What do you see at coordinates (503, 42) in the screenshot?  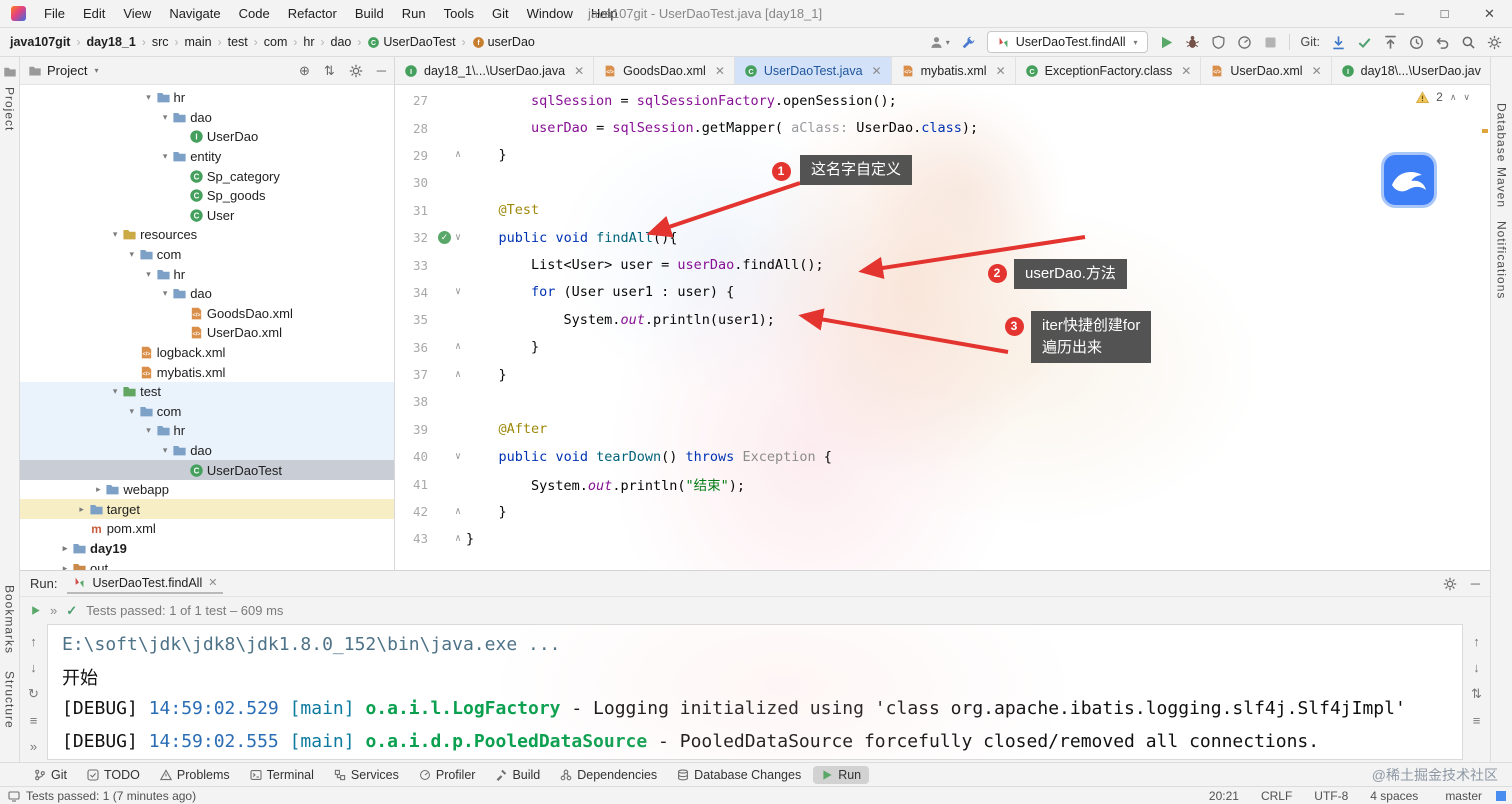 I see `breadcrumb-userDao: f userDao` at bounding box center [503, 42].